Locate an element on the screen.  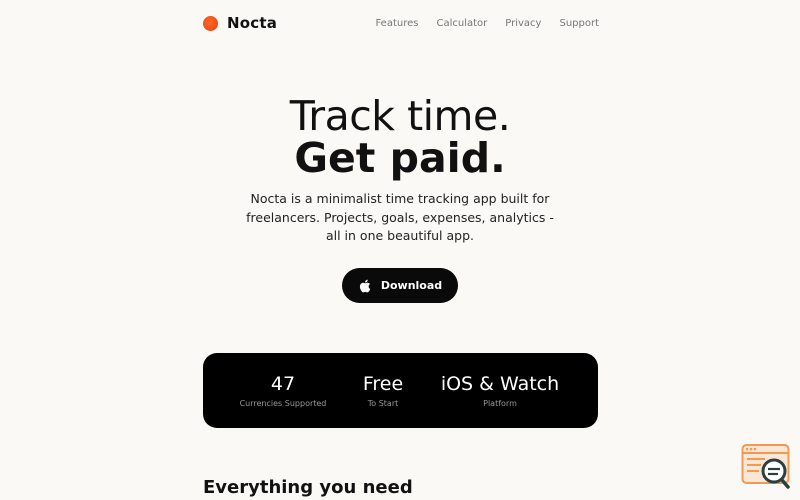
main-nav: Features Calculator Privacy Support is located at coordinates (487, 23).